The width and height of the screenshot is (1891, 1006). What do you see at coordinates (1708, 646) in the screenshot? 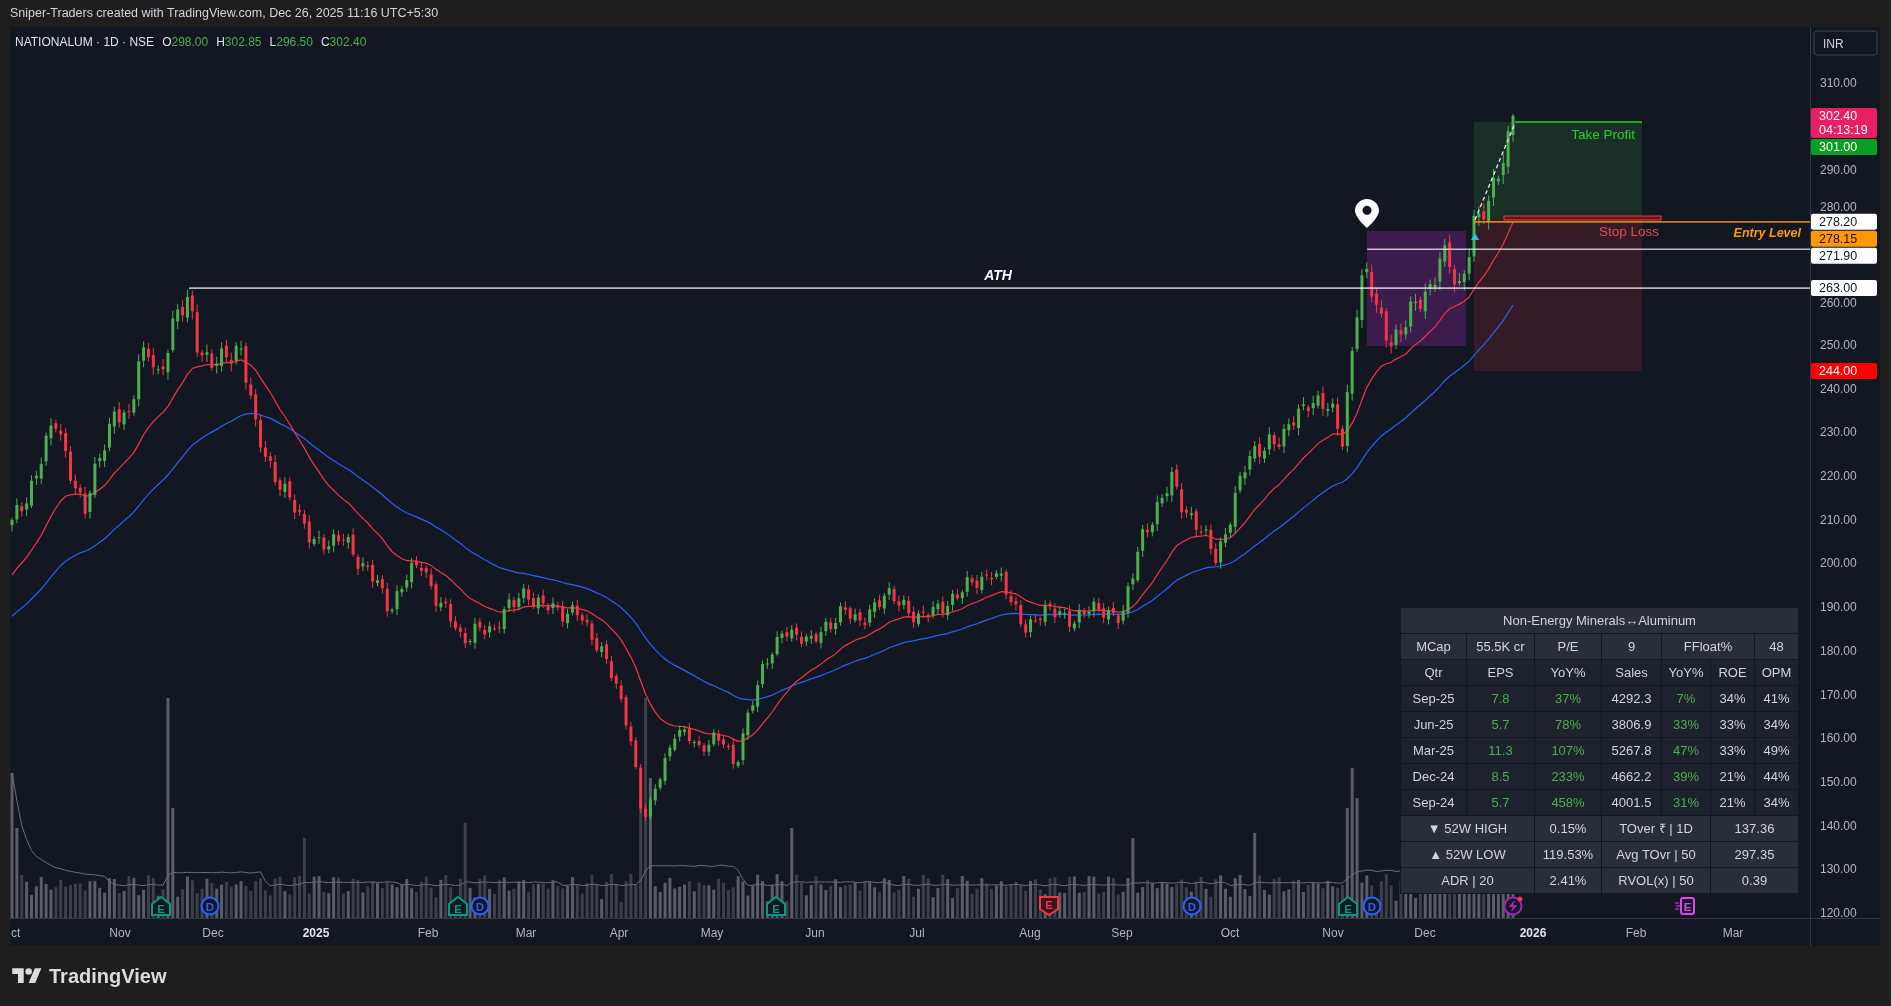
I see `table-cell: FFloat%` at bounding box center [1708, 646].